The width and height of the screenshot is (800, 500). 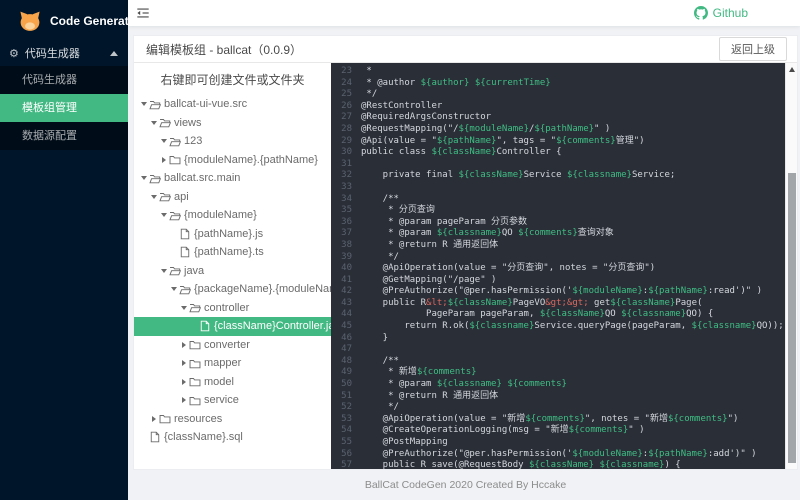 I want to click on tree-node: {moduleName}.{pathName}, so click(x=232, y=160).